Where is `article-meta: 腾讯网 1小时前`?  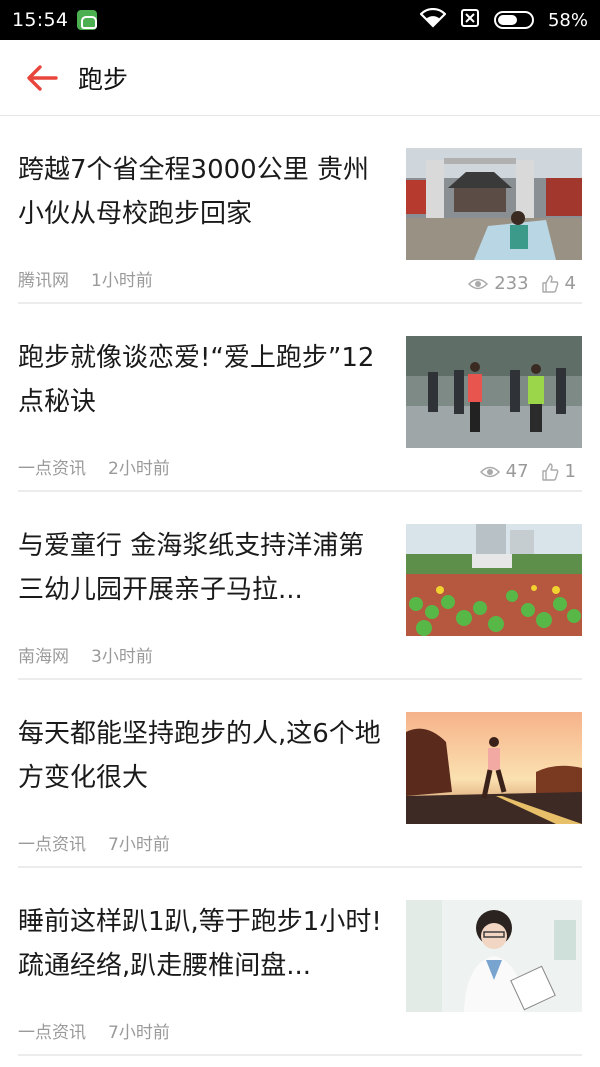 article-meta: 腾讯网 1小时前 is located at coordinates (85, 278).